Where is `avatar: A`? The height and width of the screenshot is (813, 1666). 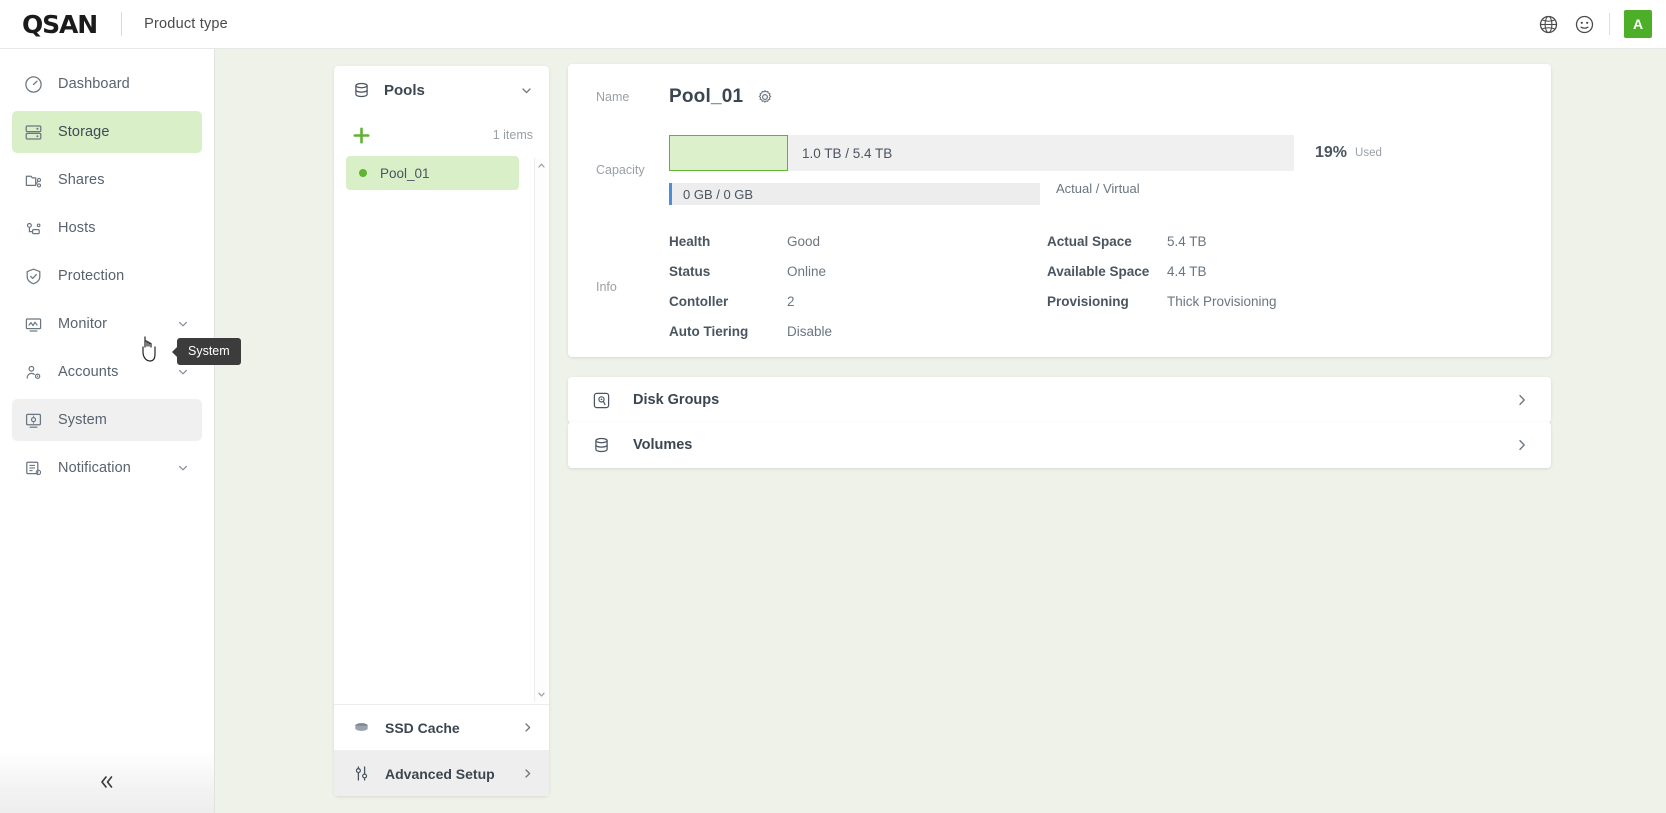 avatar: A is located at coordinates (1638, 24).